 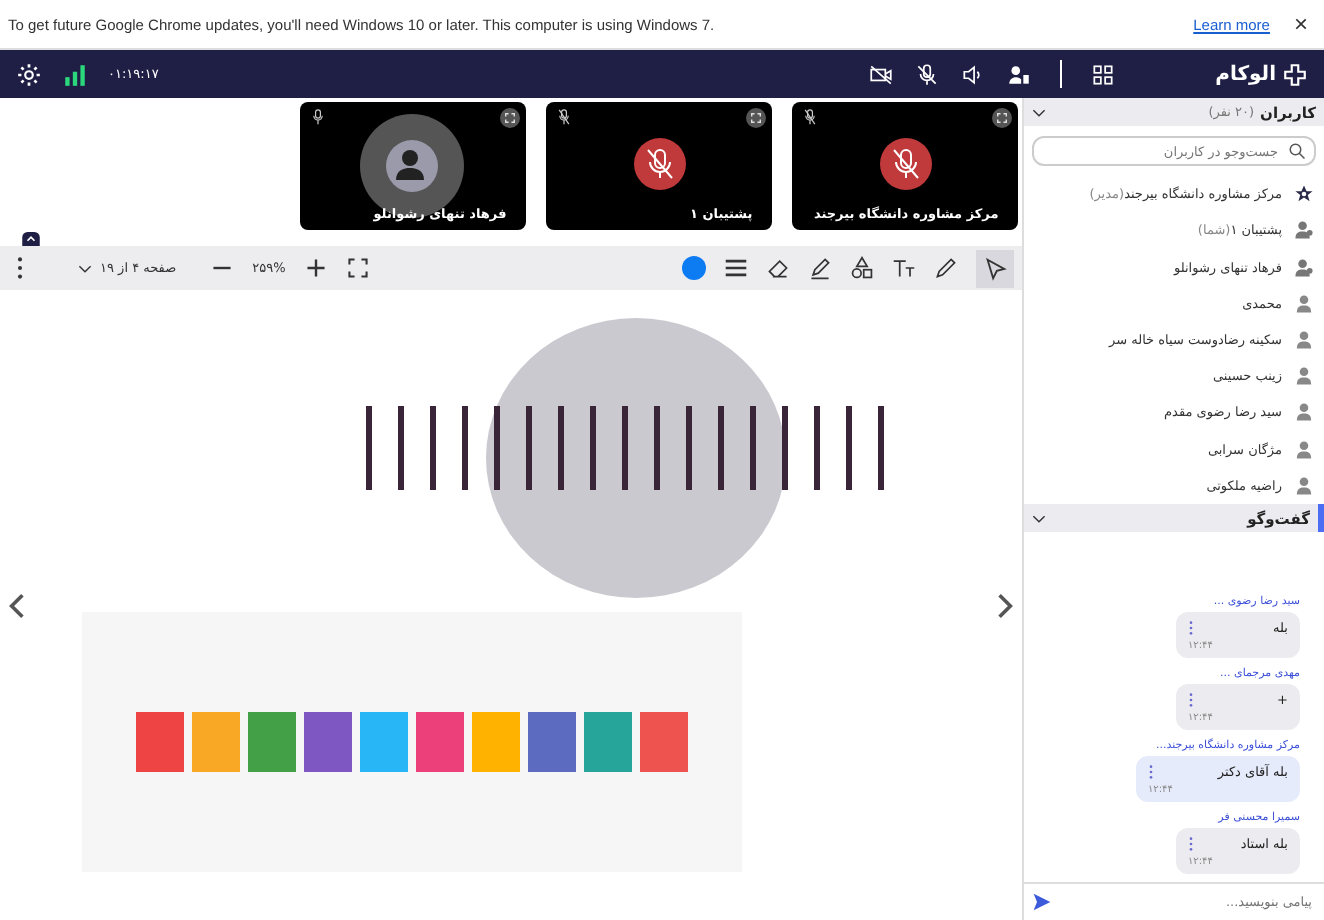 I want to click on search-icon, so click(x=1297, y=151).